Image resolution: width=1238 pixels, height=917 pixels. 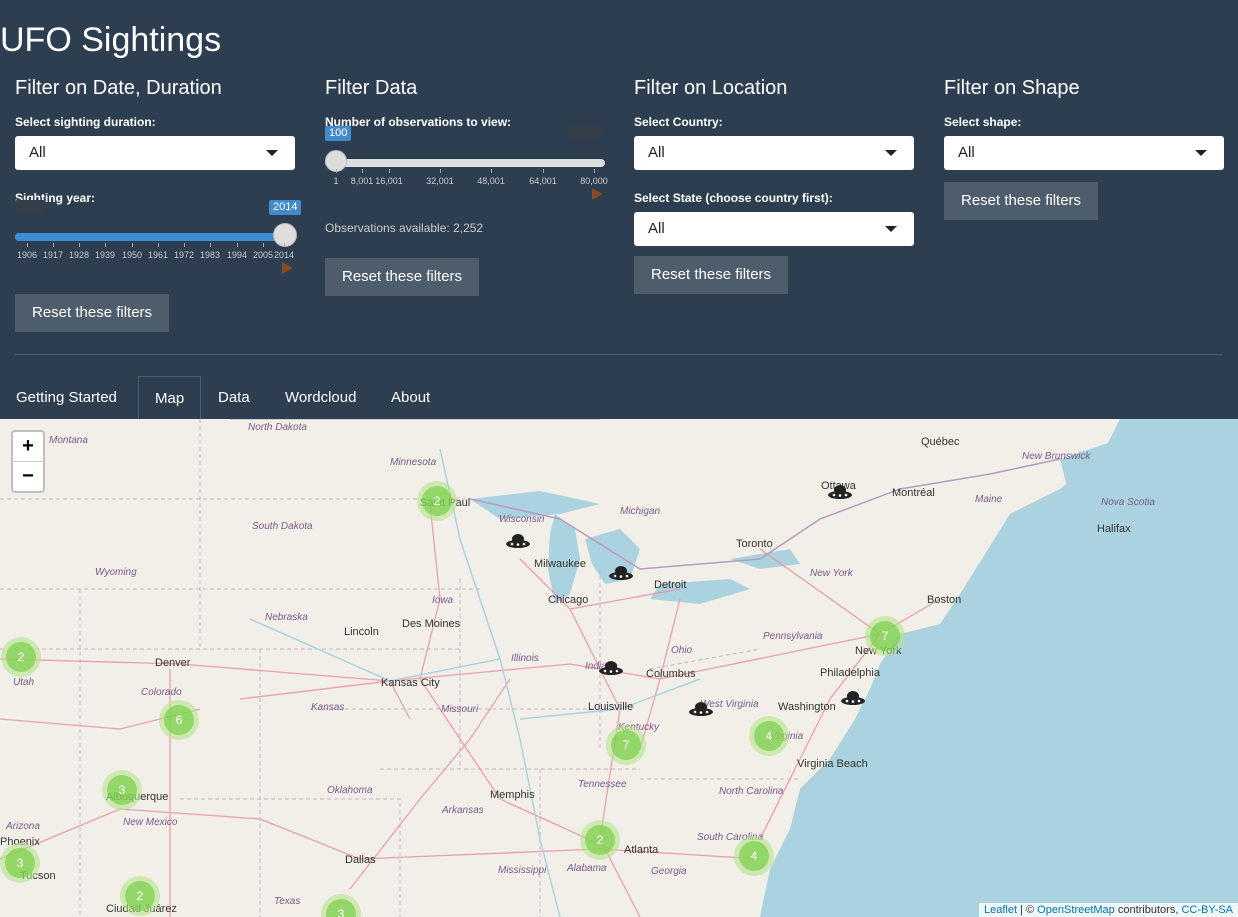 What do you see at coordinates (285, 235) in the screenshot?
I see `year-handle` at bounding box center [285, 235].